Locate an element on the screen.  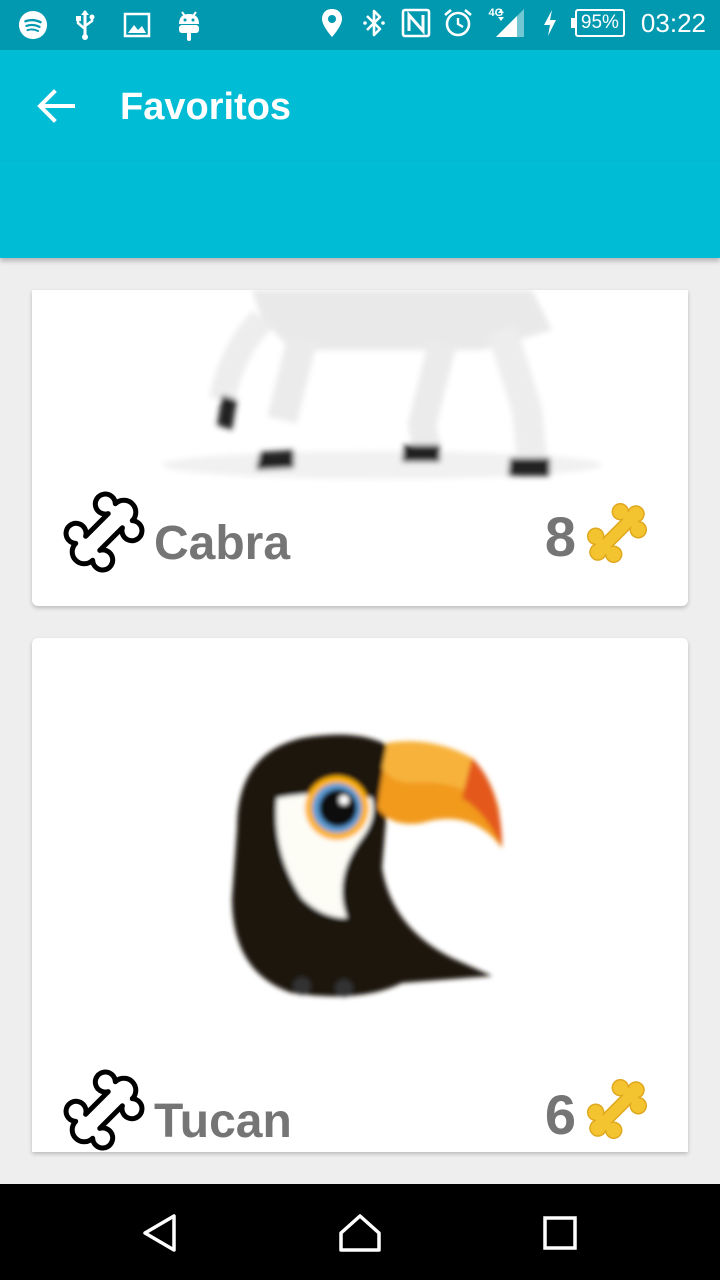
status-clock: 03:22 is located at coordinates (673, 22).